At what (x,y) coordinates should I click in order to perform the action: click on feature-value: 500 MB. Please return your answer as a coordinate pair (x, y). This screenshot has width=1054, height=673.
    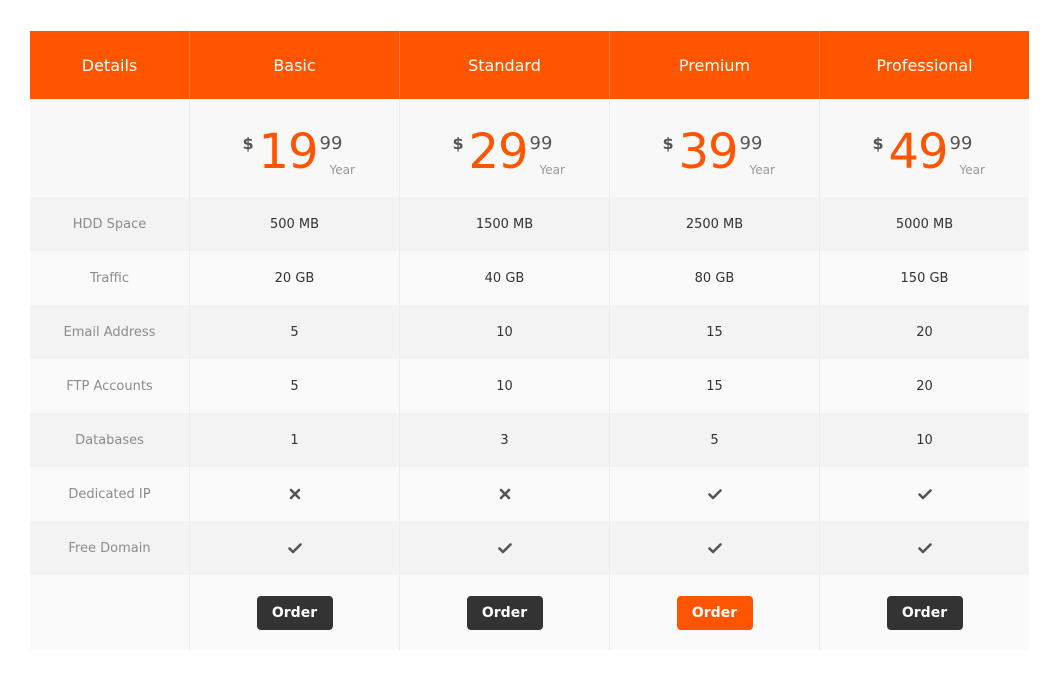
    Looking at the image, I should click on (295, 224).